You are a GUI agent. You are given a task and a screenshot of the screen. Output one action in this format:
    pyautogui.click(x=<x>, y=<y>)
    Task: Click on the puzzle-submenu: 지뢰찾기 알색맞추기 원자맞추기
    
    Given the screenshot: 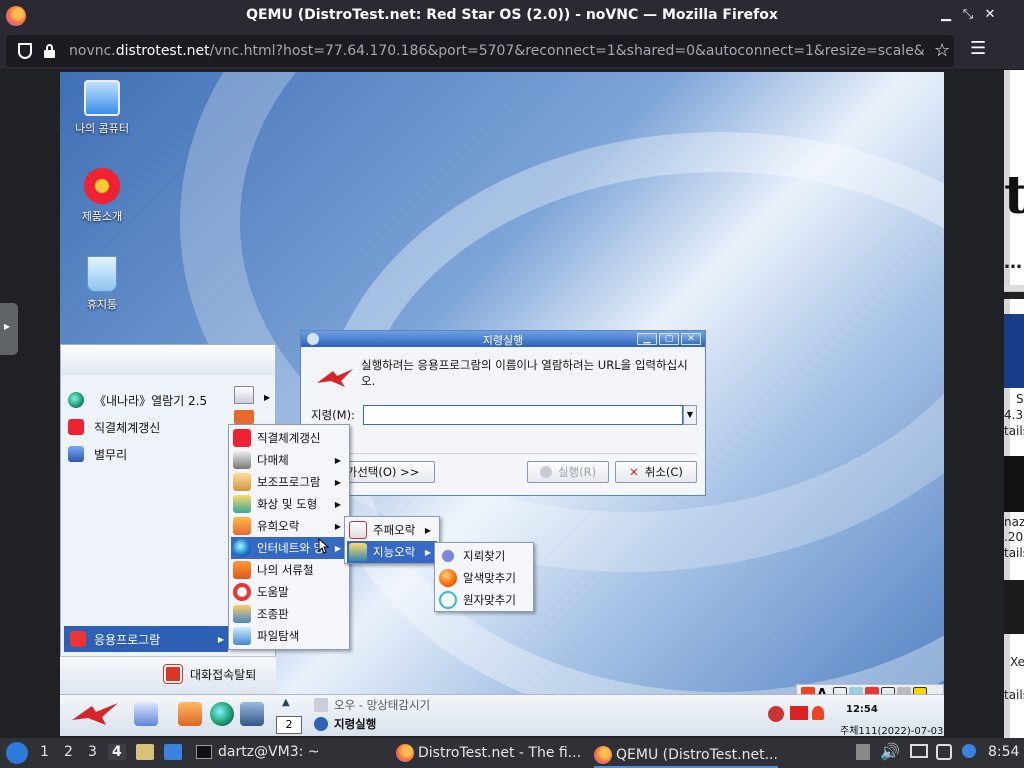 What is the action you would take?
    pyautogui.click(x=484, y=577)
    